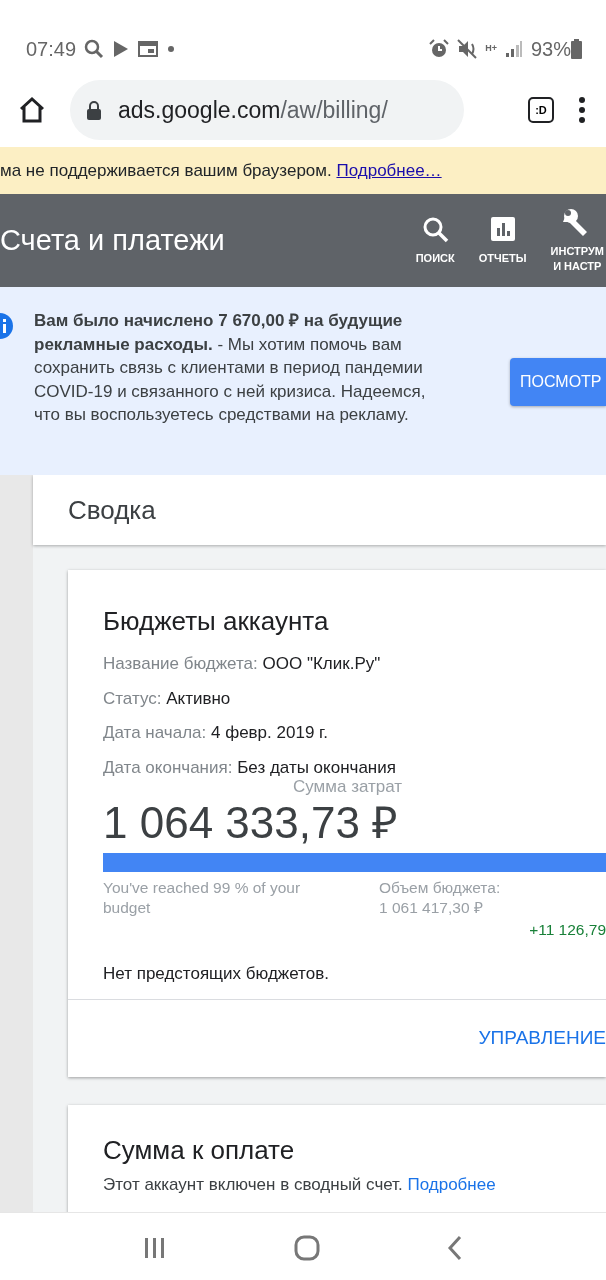 The width and height of the screenshot is (606, 1280). I want to click on toolbar-button: ПОИСК, so click(435, 240).